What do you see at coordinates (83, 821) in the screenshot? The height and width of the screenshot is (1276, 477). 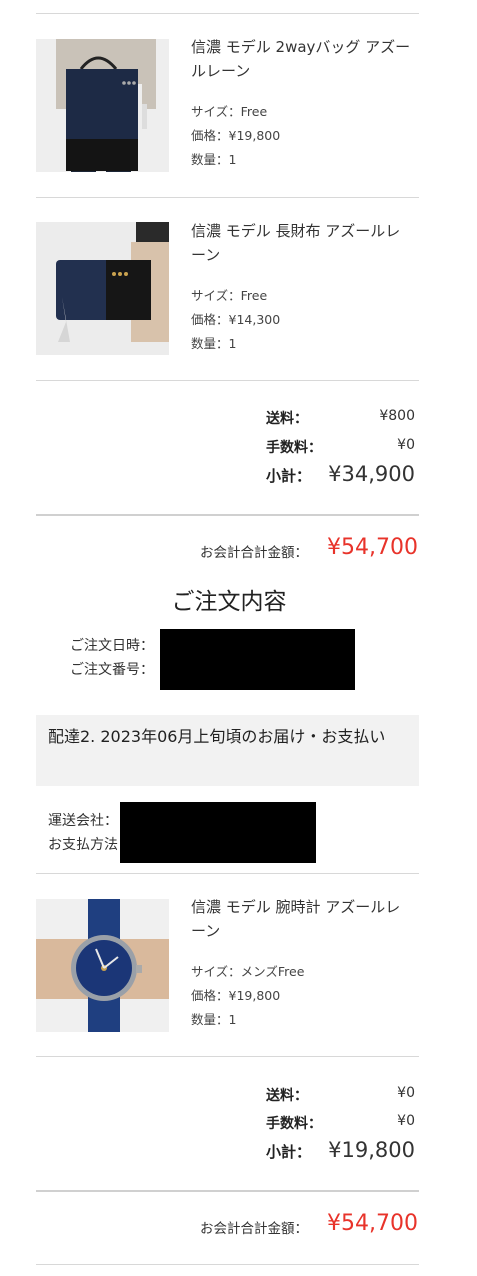 I see `carrier-label: 運送会社：` at bounding box center [83, 821].